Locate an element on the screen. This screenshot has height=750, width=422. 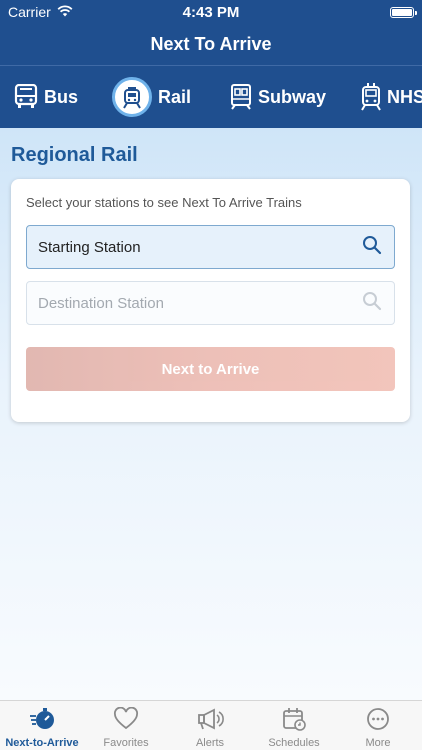
bus-icon is located at coordinates (26, 97).